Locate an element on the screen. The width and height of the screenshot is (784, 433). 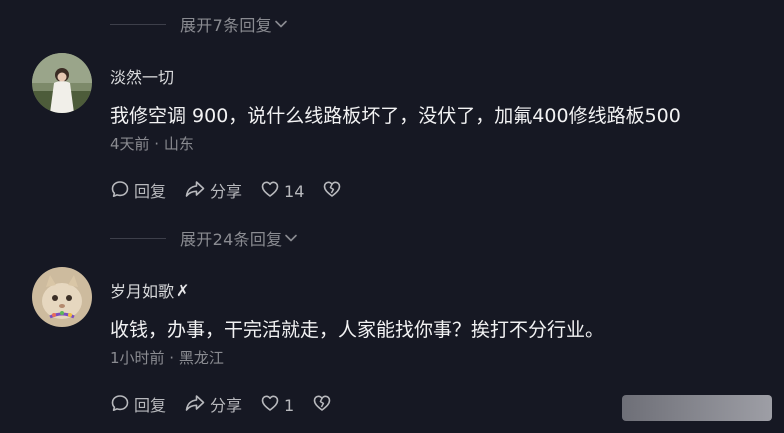
username-label: 岁月如歌 is located at coordinates (142, 291).